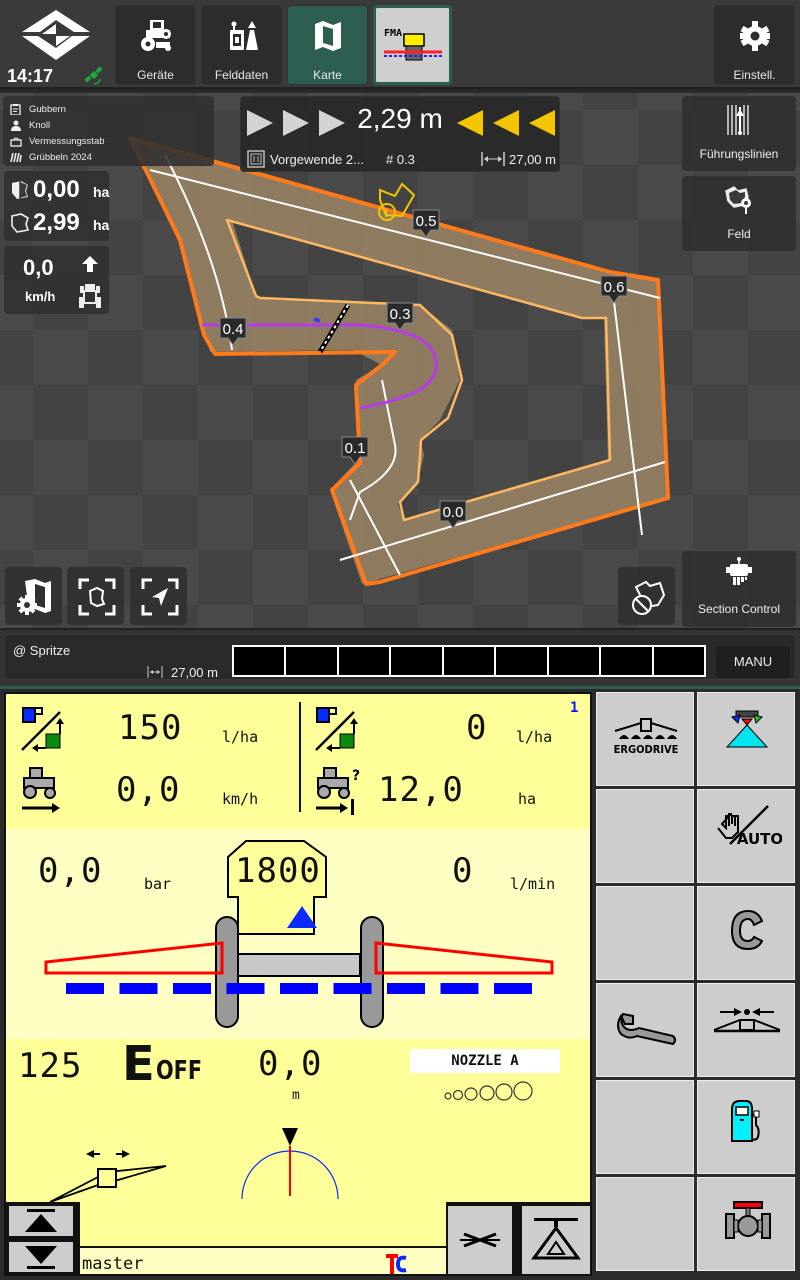 Image resolution: width=800 pixels, height=1280 pixels. I want to click on clipboard-icon, so click(15, 109).